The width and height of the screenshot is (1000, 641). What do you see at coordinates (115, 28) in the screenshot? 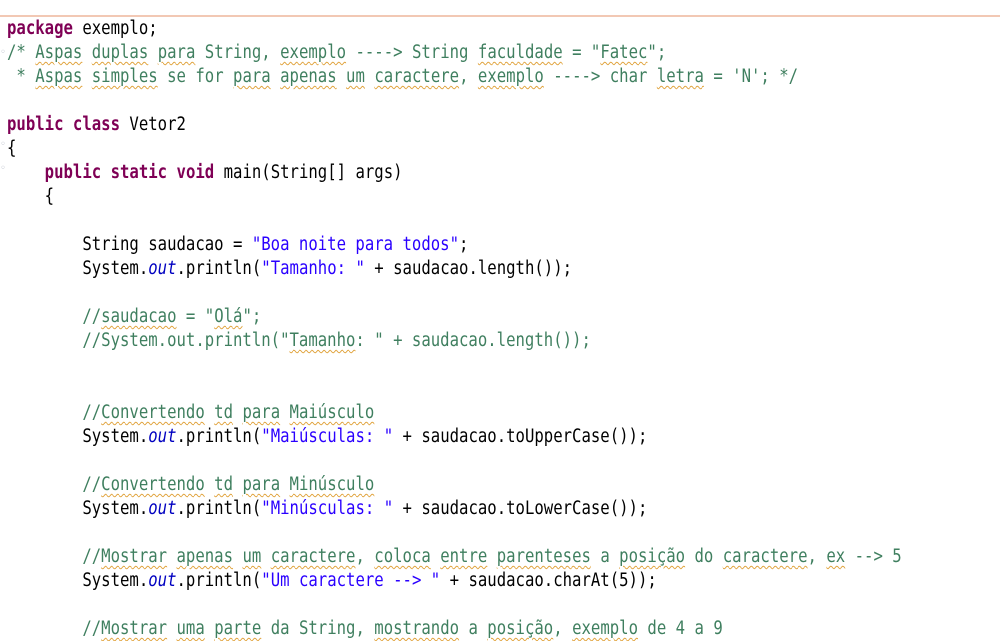
I see `code-token: exemplo;` at bounding box center [115, 28].